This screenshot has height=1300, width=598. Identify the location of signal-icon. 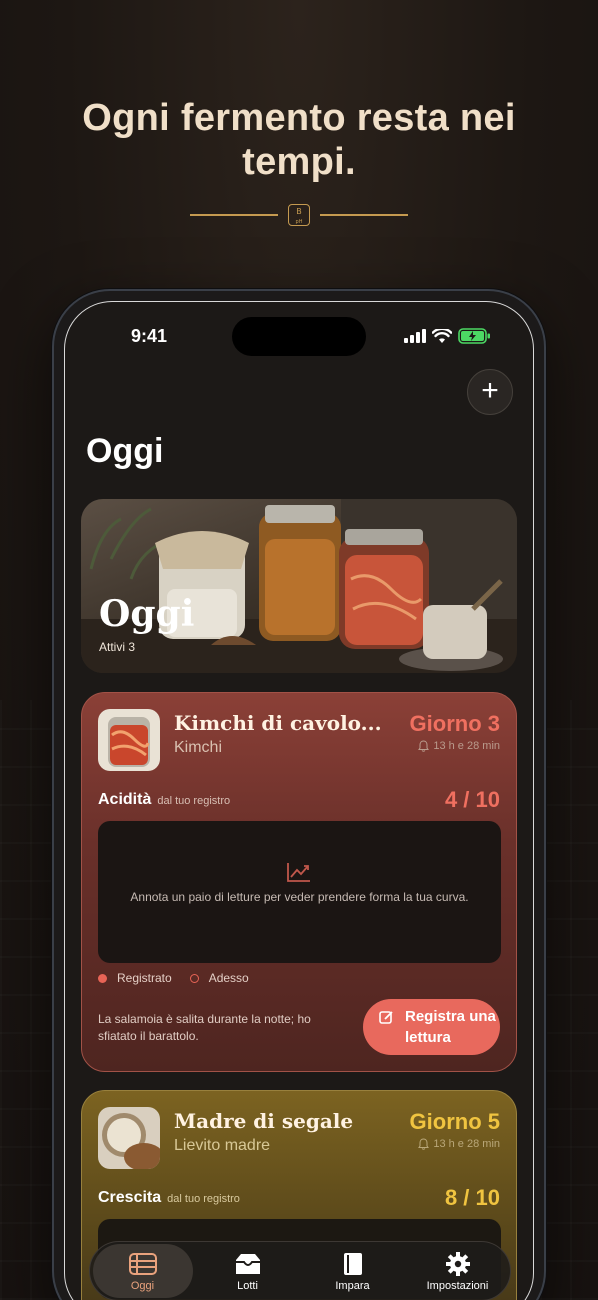
(415, 336).